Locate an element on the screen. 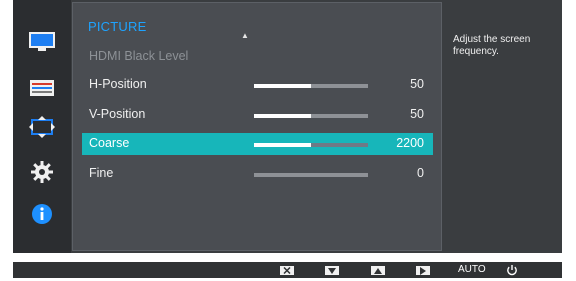 The image size is (576, 281). menu-item-label: Coarse is located at coordinates (109, 143).